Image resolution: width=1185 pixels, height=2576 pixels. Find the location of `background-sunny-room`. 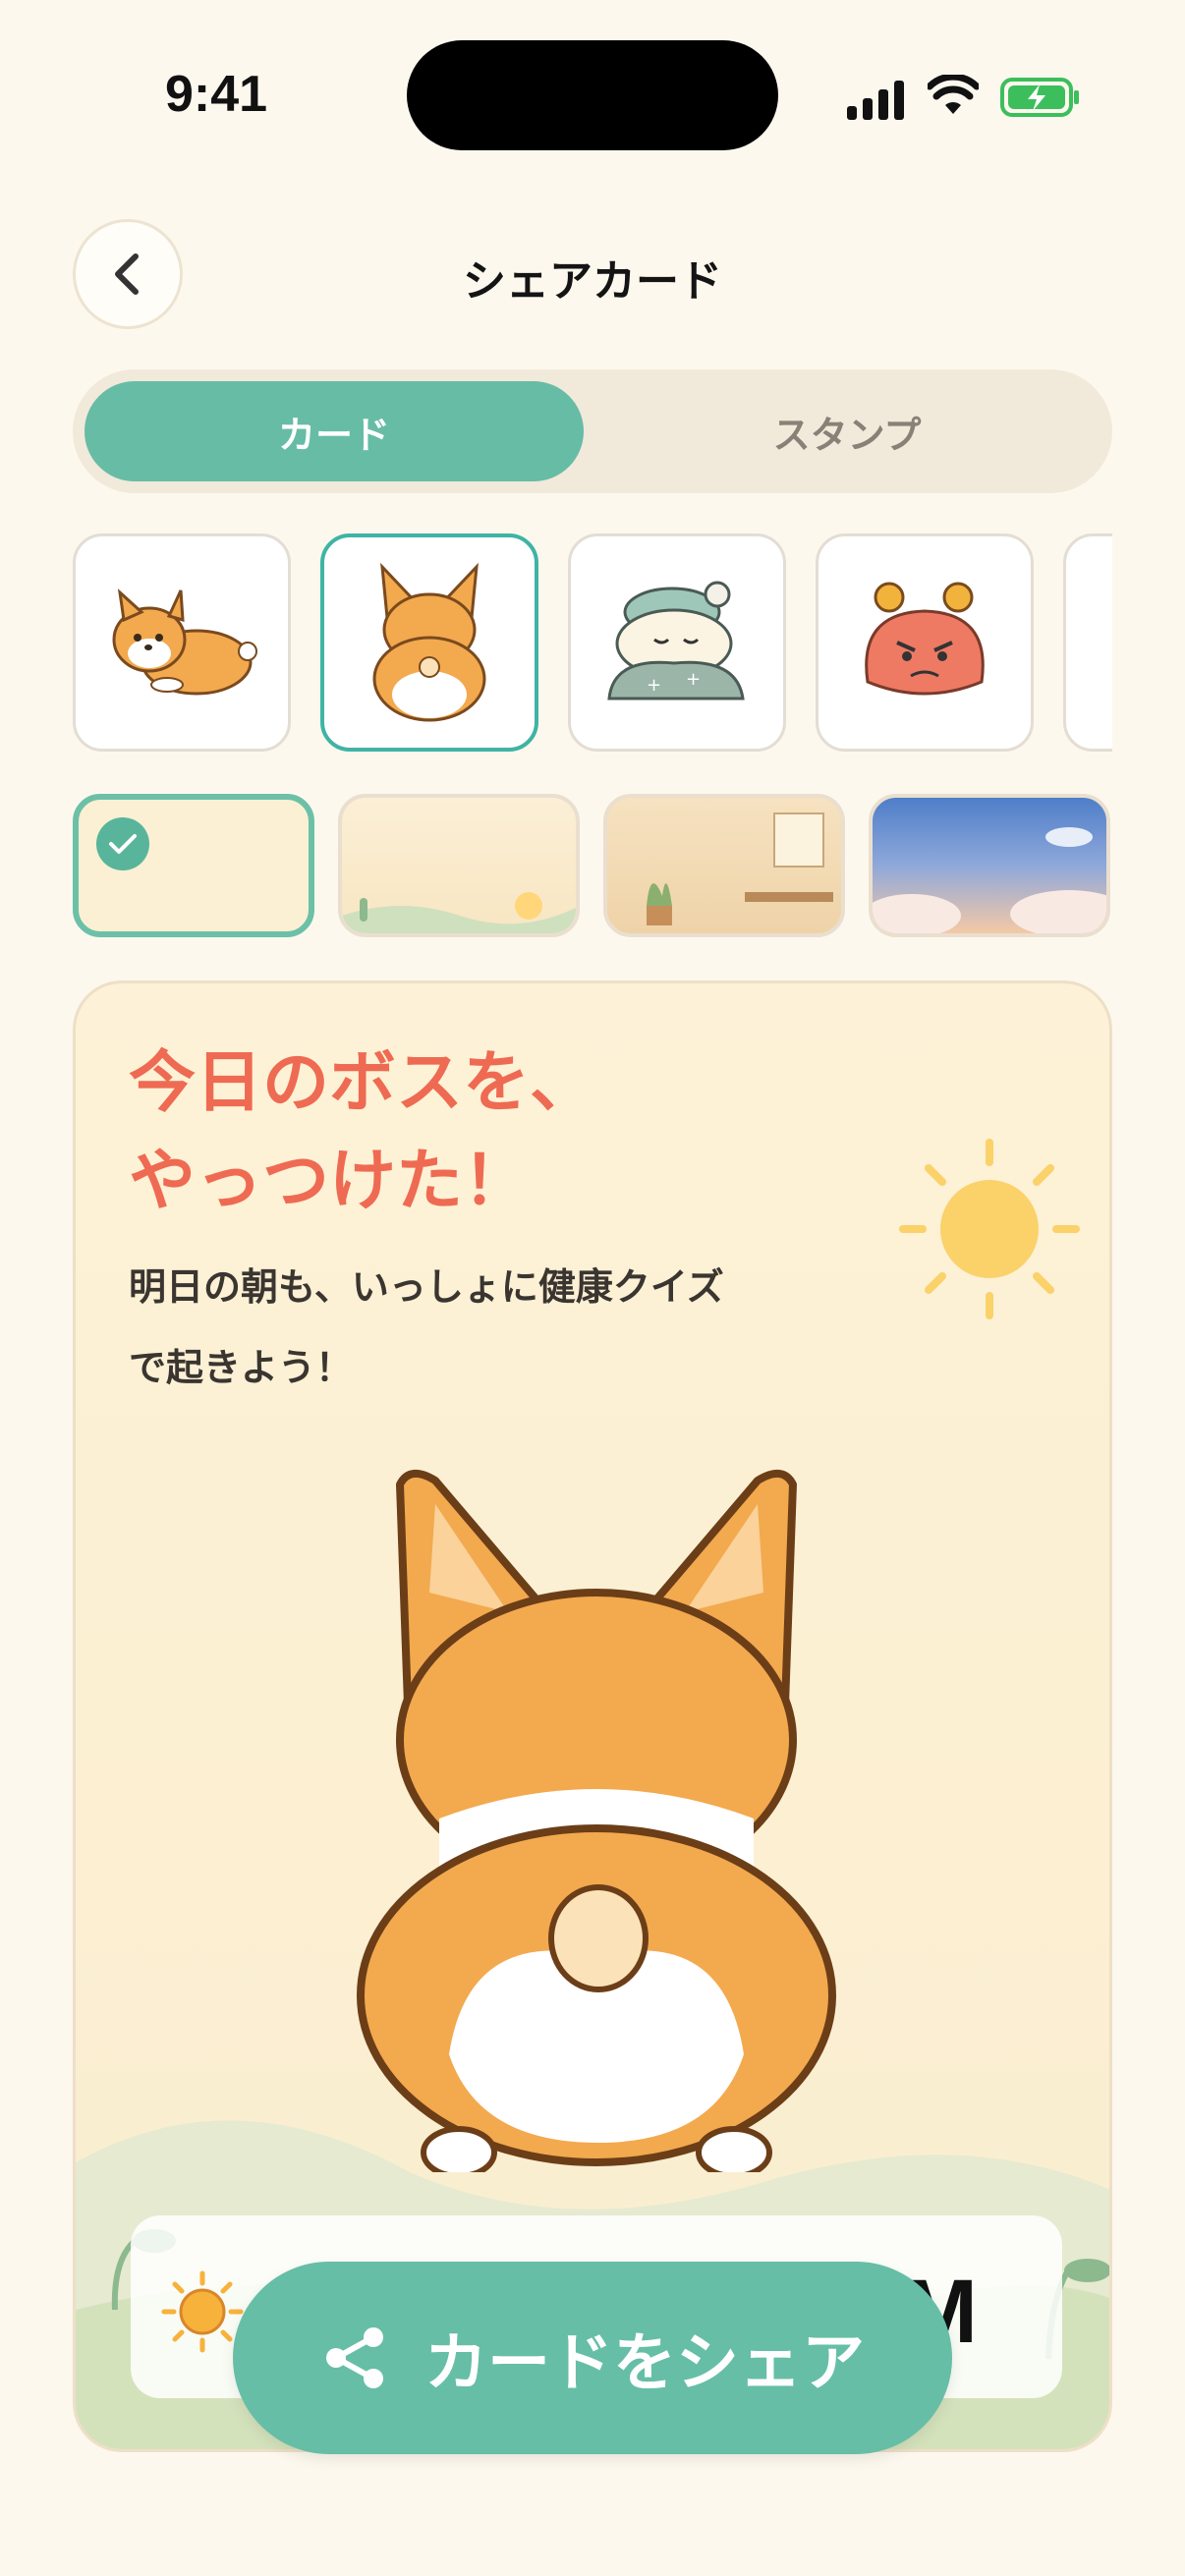

background-sunny-room is located at coordinates (724, 865).